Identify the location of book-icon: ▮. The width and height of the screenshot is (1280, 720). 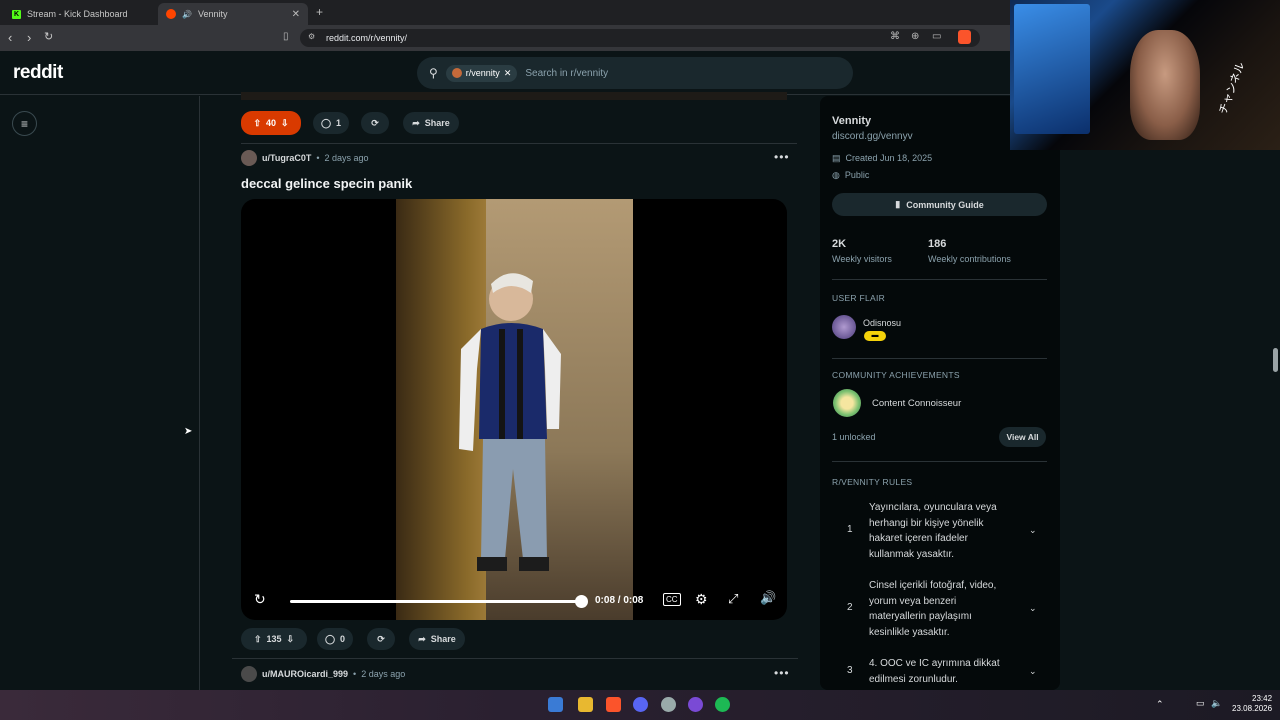
(898, 204).